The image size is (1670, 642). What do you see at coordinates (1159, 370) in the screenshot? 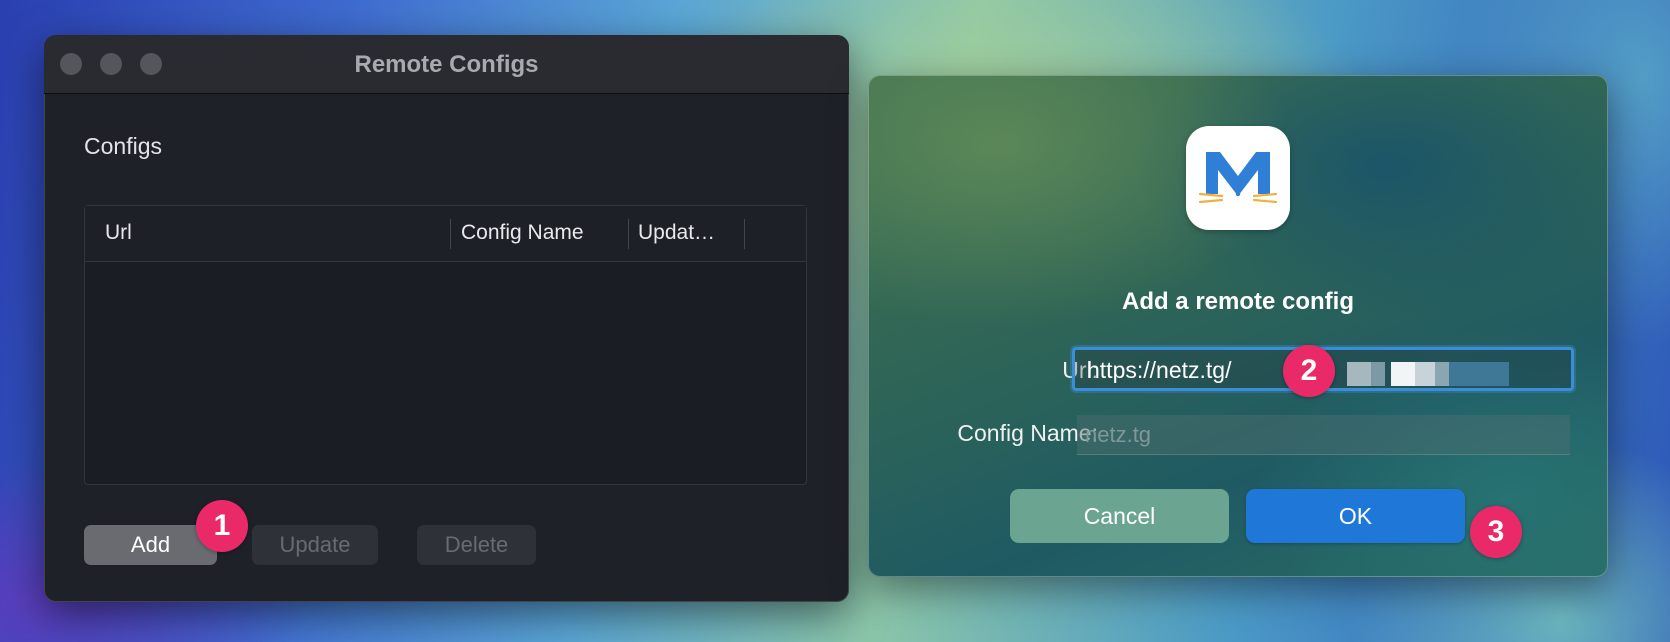
I see `url-input-value: https://netz.tg/` at bounding box center [1159, 370].